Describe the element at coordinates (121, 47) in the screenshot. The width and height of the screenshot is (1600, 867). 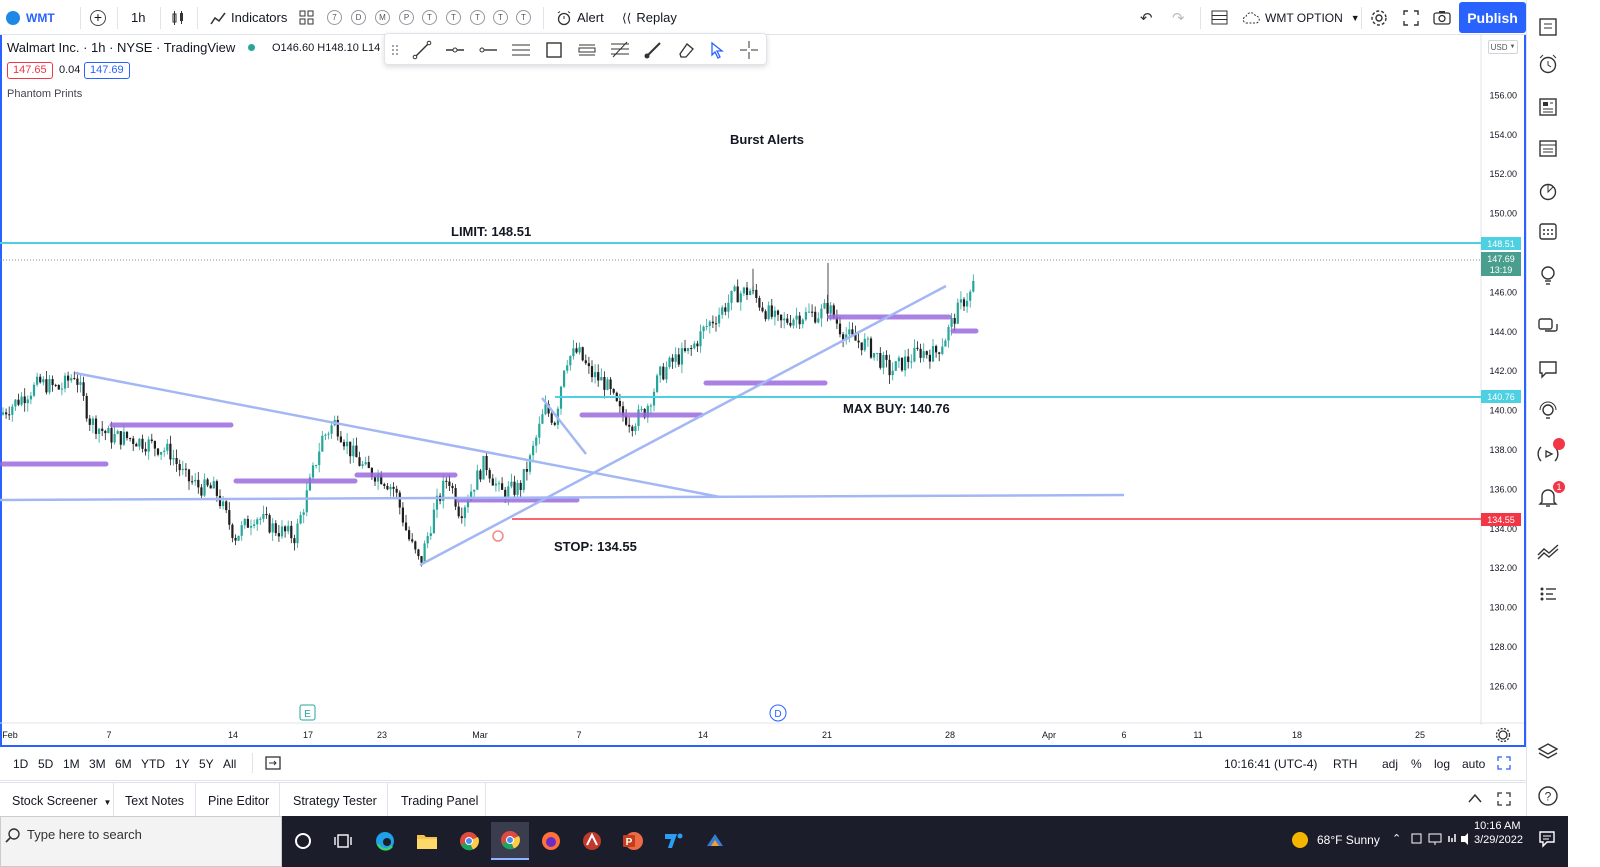
I see `symbol-title: Walmart Inc. · 1h · NYSE · TradingView` at that location.